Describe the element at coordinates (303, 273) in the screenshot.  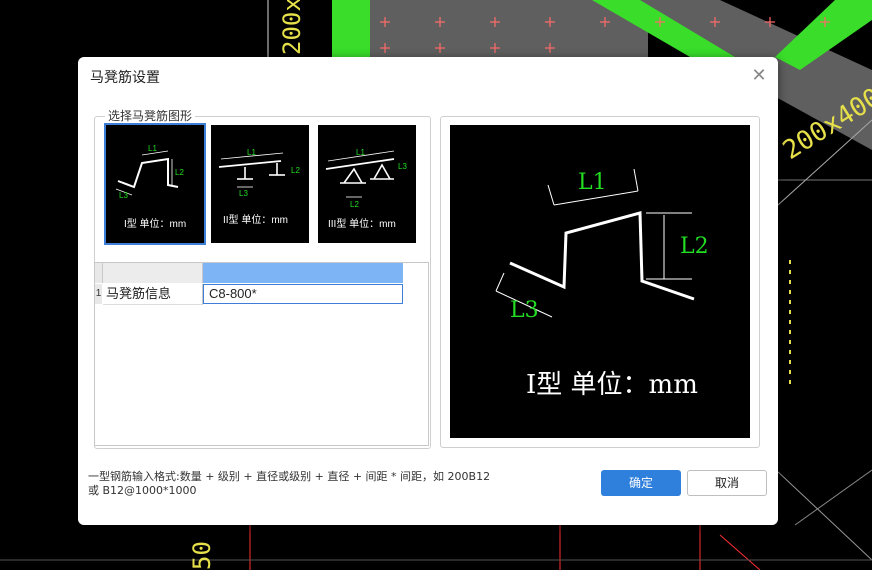
I see `header-value-col` at that location.